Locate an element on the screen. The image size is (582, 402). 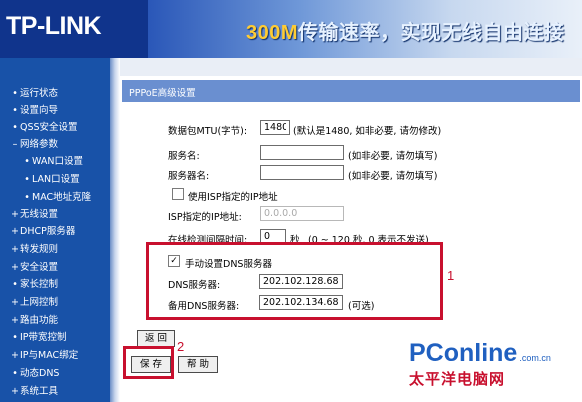
server-name-label: 服务器名: is located at coordinates (189, 176).